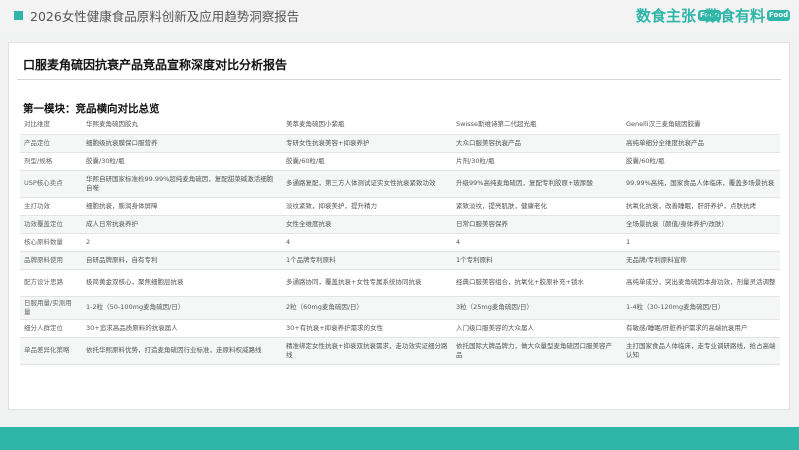  What do you see at coordinates (51, 328) in the screenshot?
I see `row-label: 细分人群定位` at bounding box center [51, 328].